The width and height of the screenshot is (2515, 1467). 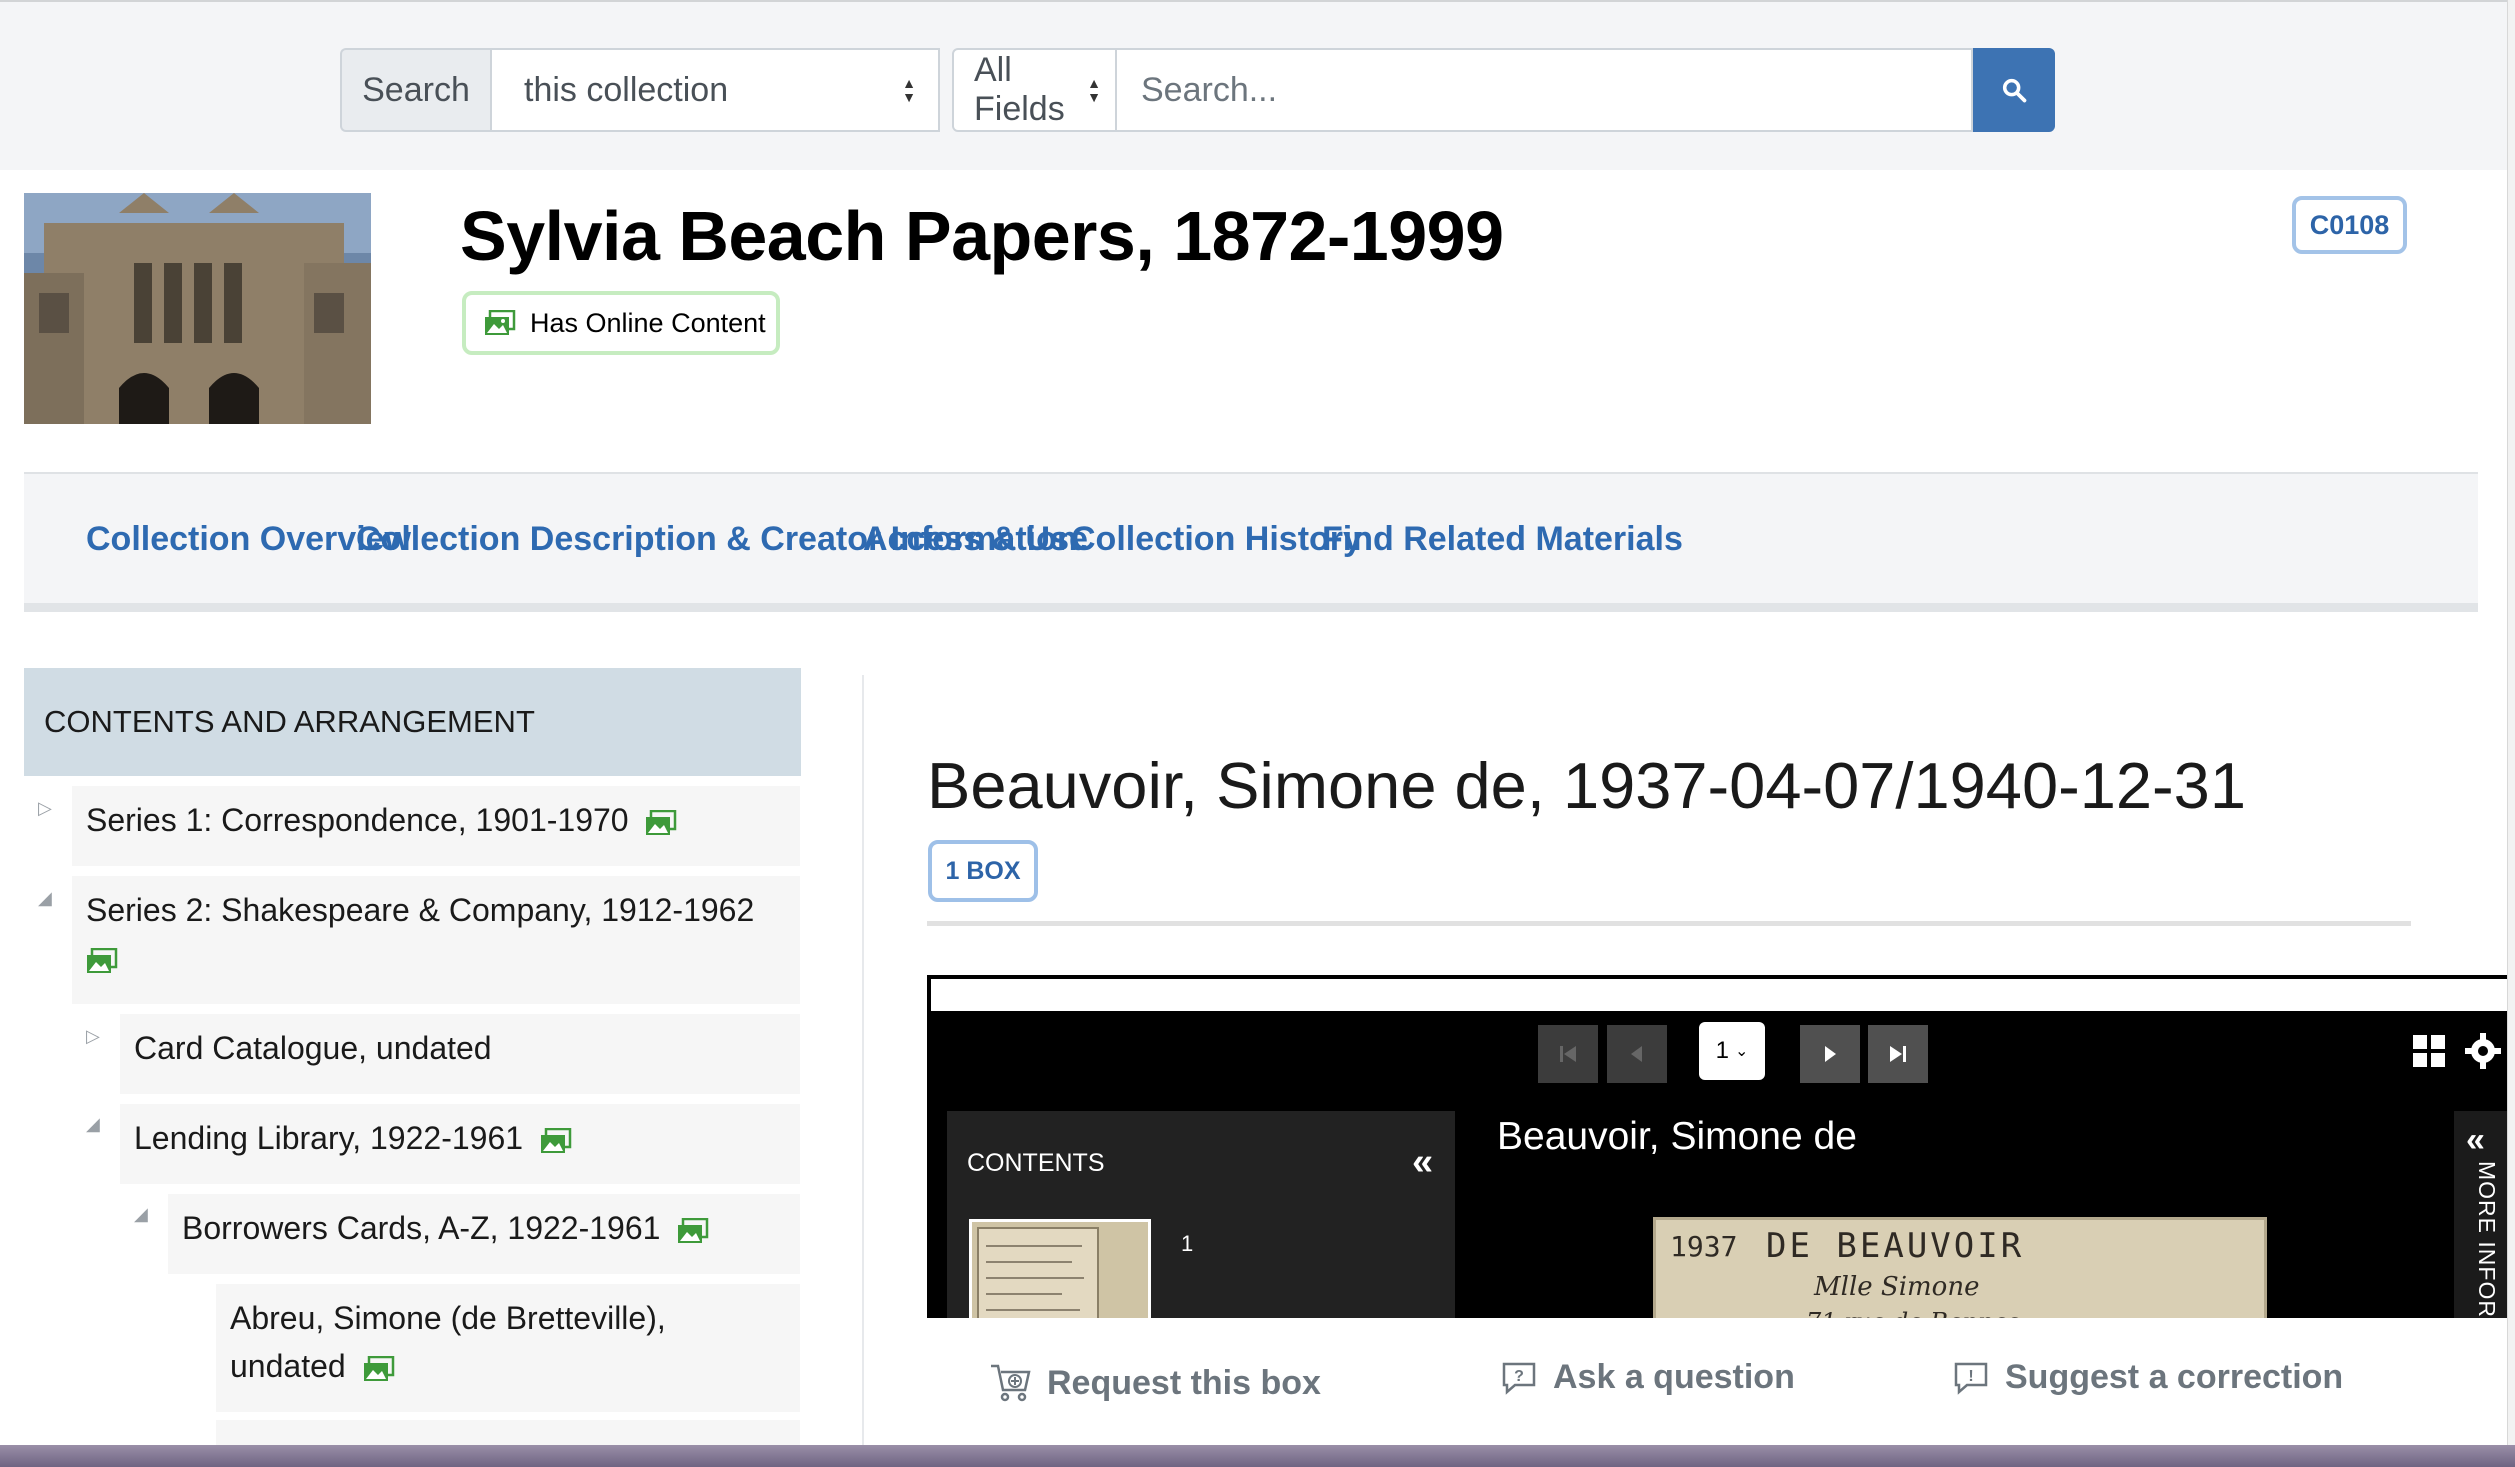 I want to click on page-thumbnail, so click(x=1060, y=1268).